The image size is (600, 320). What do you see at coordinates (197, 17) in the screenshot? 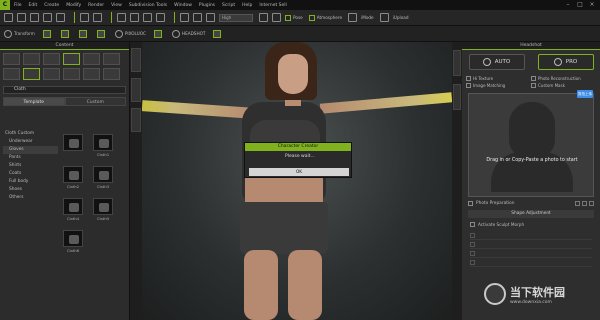
I see `orbit-icon` at bounding box center [197, 17].